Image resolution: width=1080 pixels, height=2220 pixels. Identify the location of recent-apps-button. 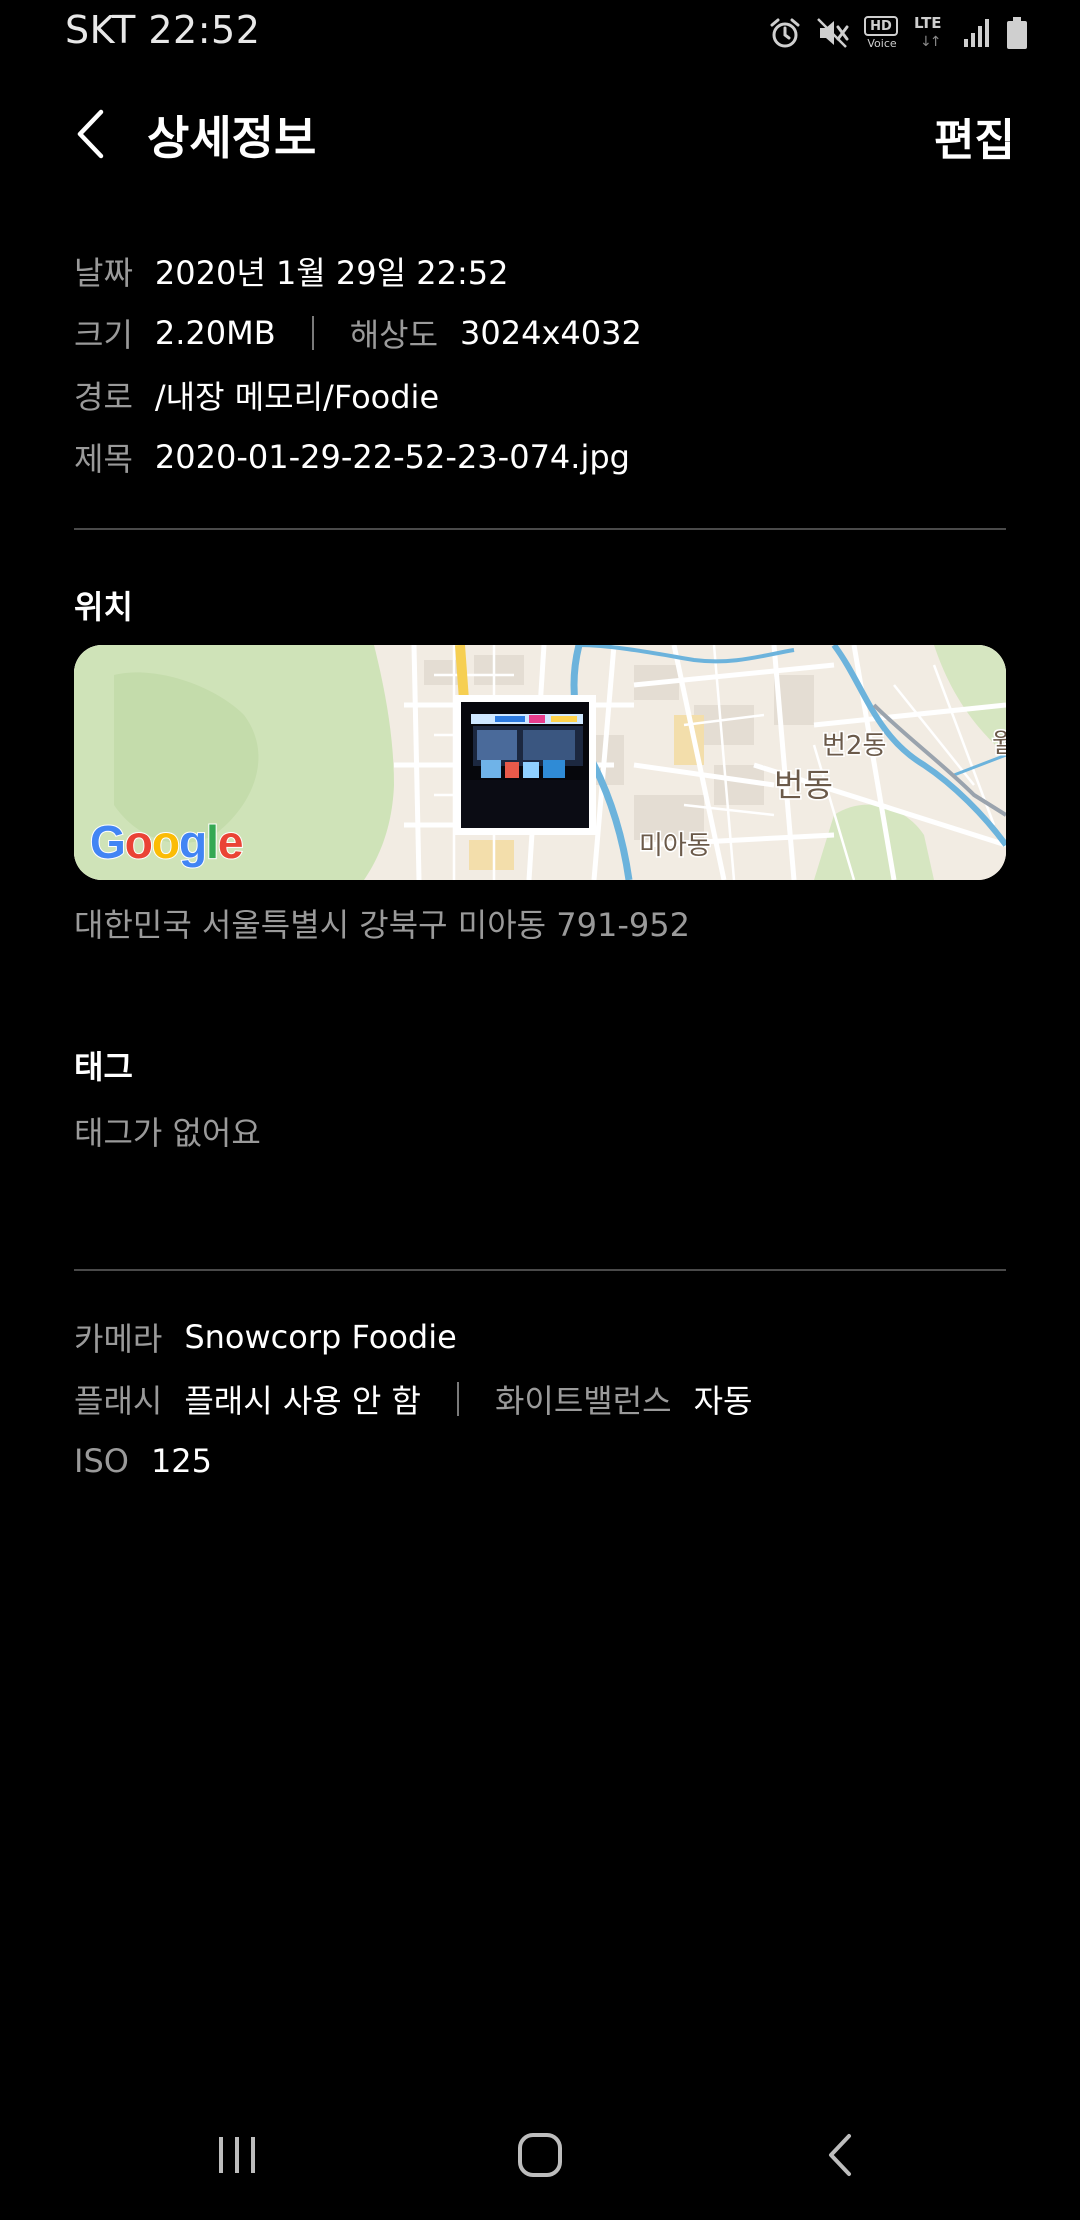
(237, 2155).